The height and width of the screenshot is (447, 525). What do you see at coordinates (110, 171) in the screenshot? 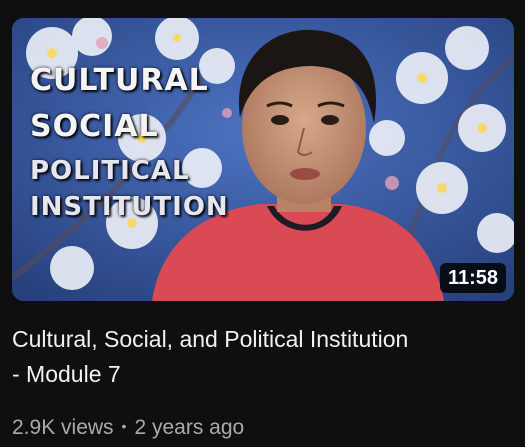
I see `thumbnail-text-line-3: POLITICAL` at bounding box center [110, 171].